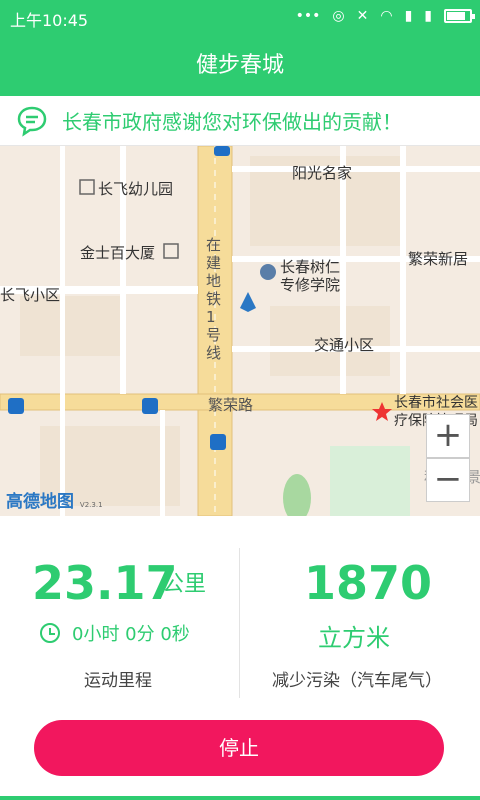 The height and width of the screenshot is (800, 480). I want to click on bottom-accent, so click(240, 798).